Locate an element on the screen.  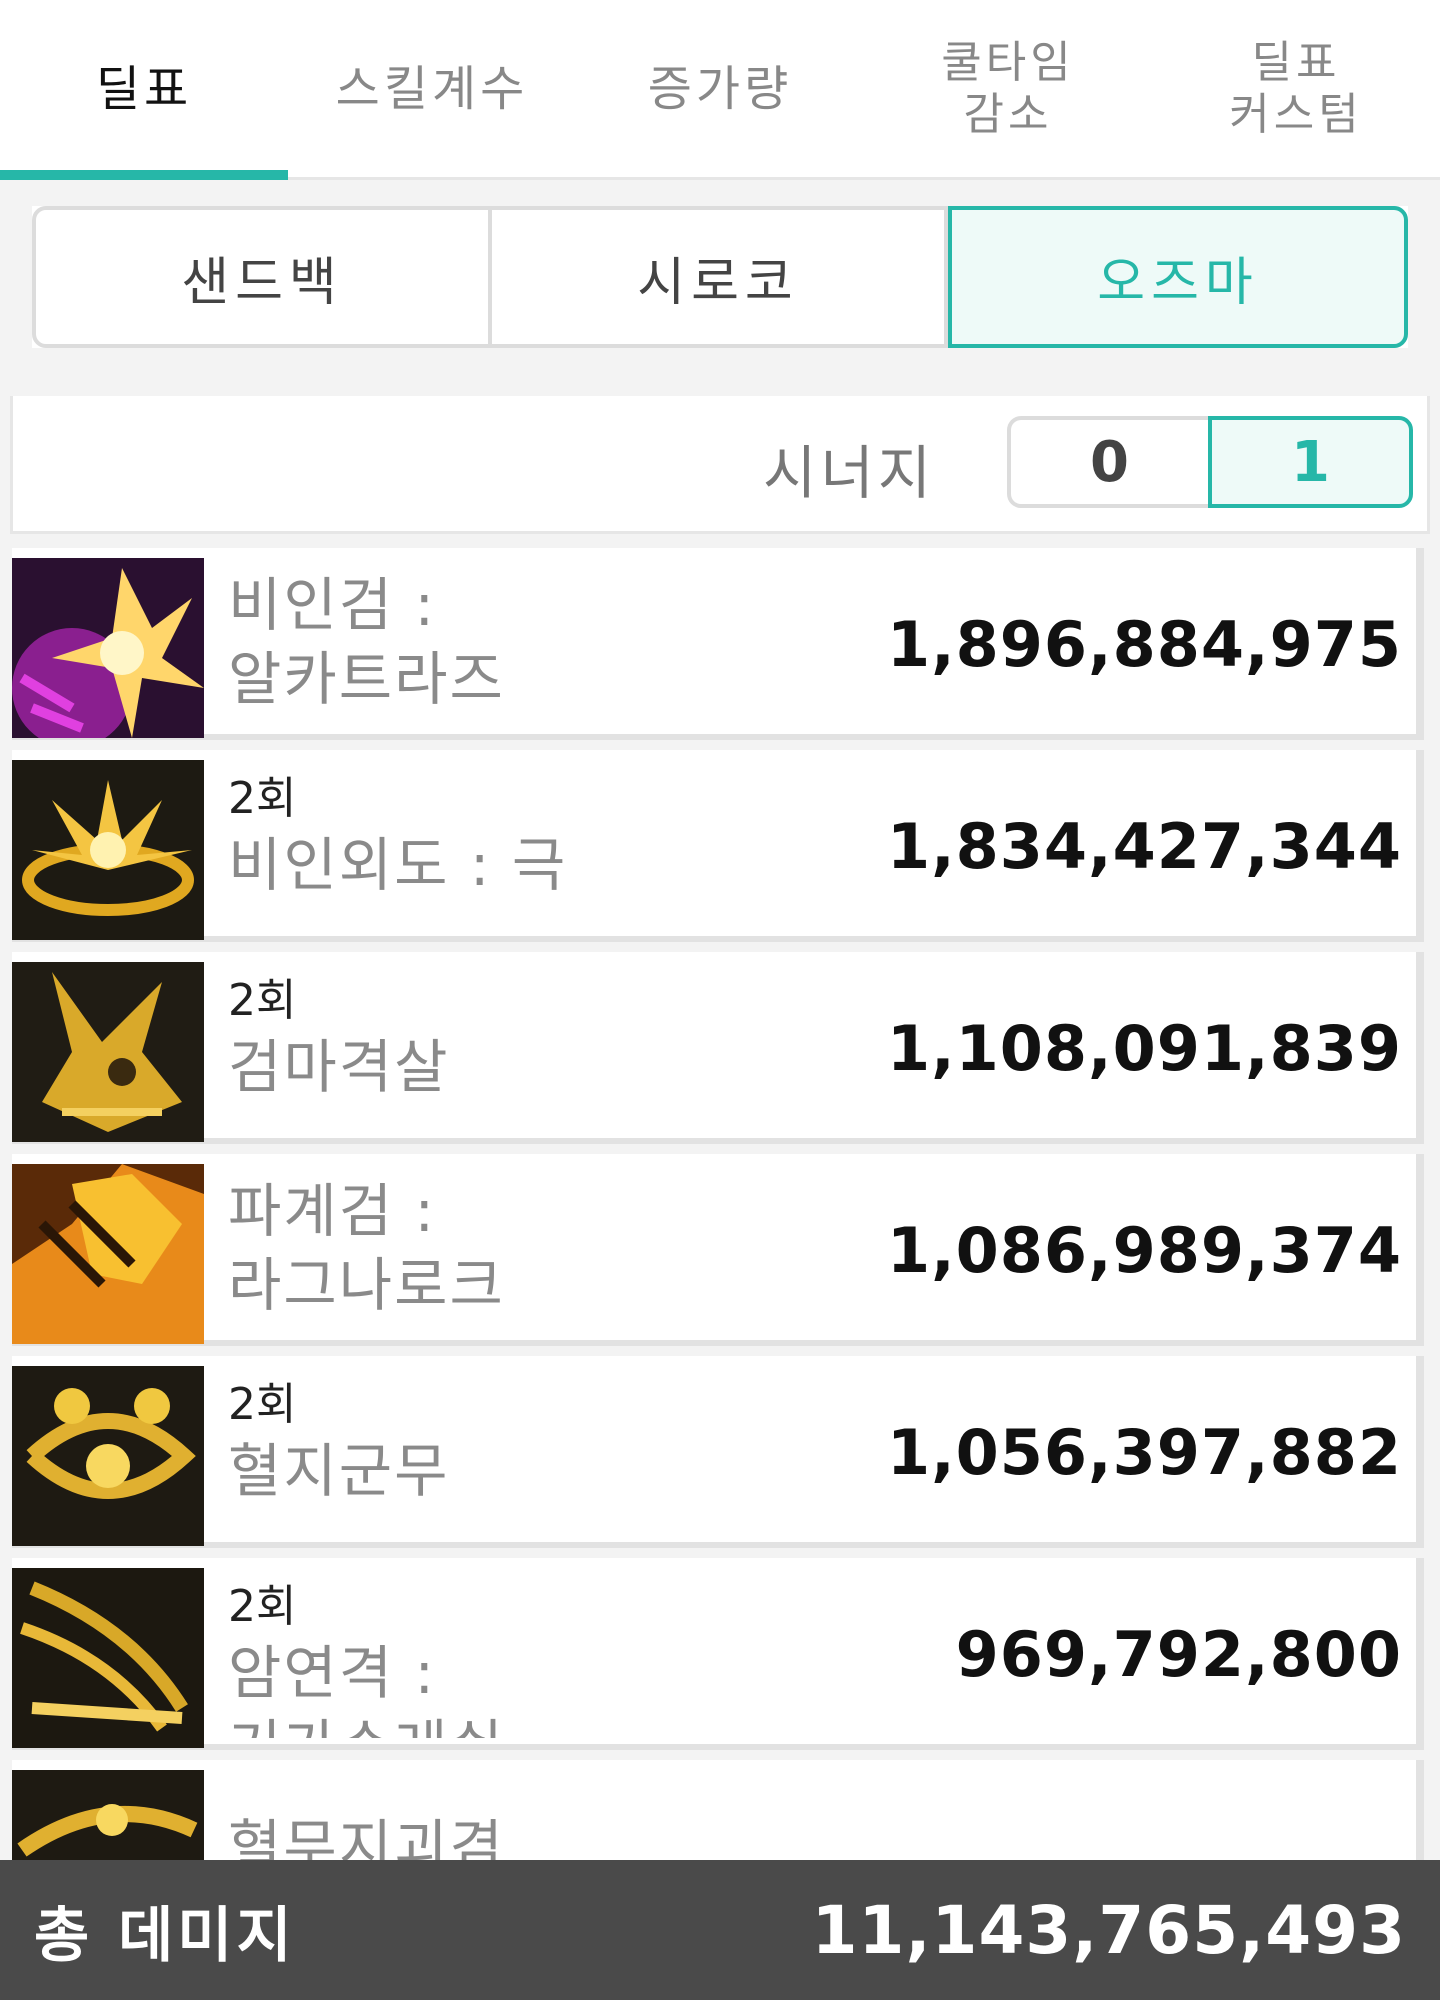
skill-info: 2회 검마격살 is located at coordinates (508, 1052).